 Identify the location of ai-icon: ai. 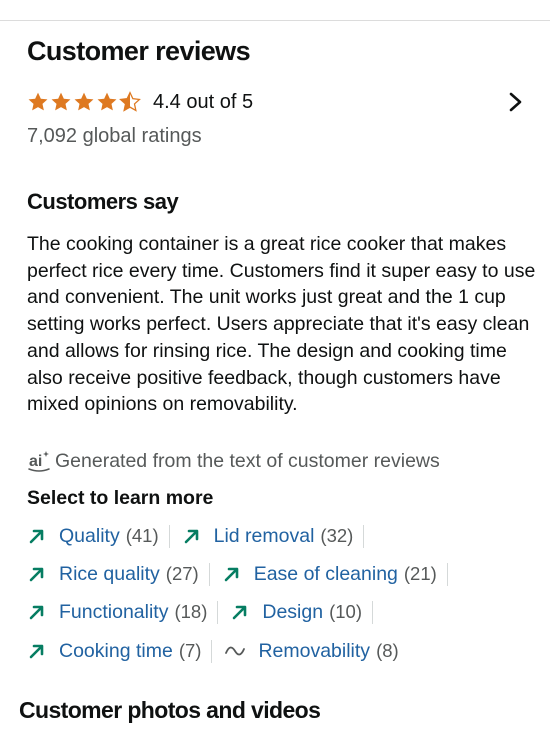
(39, 461).